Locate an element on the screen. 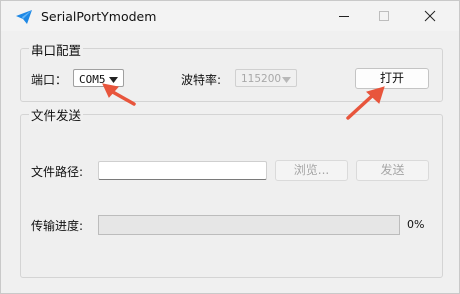  close-button is located at coordinates (430, 16).